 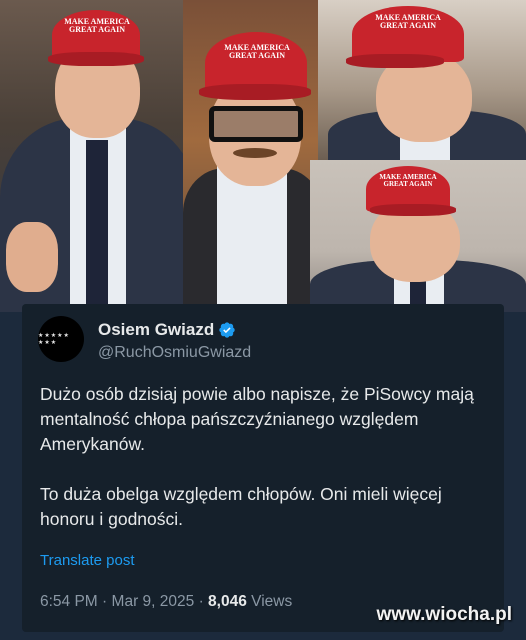 I want to click on post-metadata: 6:54 PM · Mar 9, 2025 · 8,046 Views, so click(x=166, y=602).